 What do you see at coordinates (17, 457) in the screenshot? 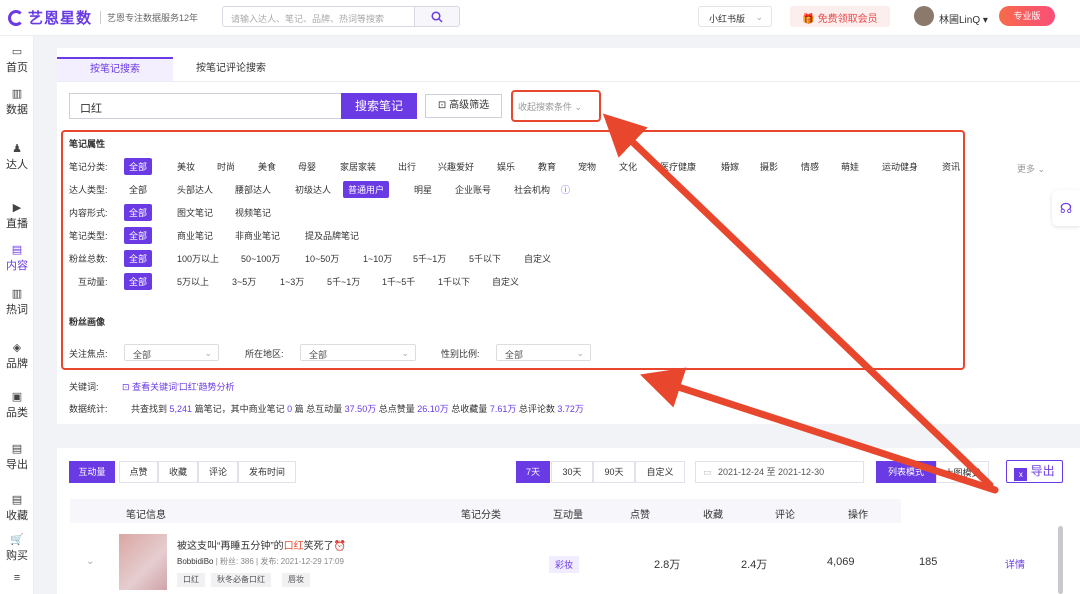
I see `sidebar-item-8: ▤ 导出` at bounding box center [17, 457].